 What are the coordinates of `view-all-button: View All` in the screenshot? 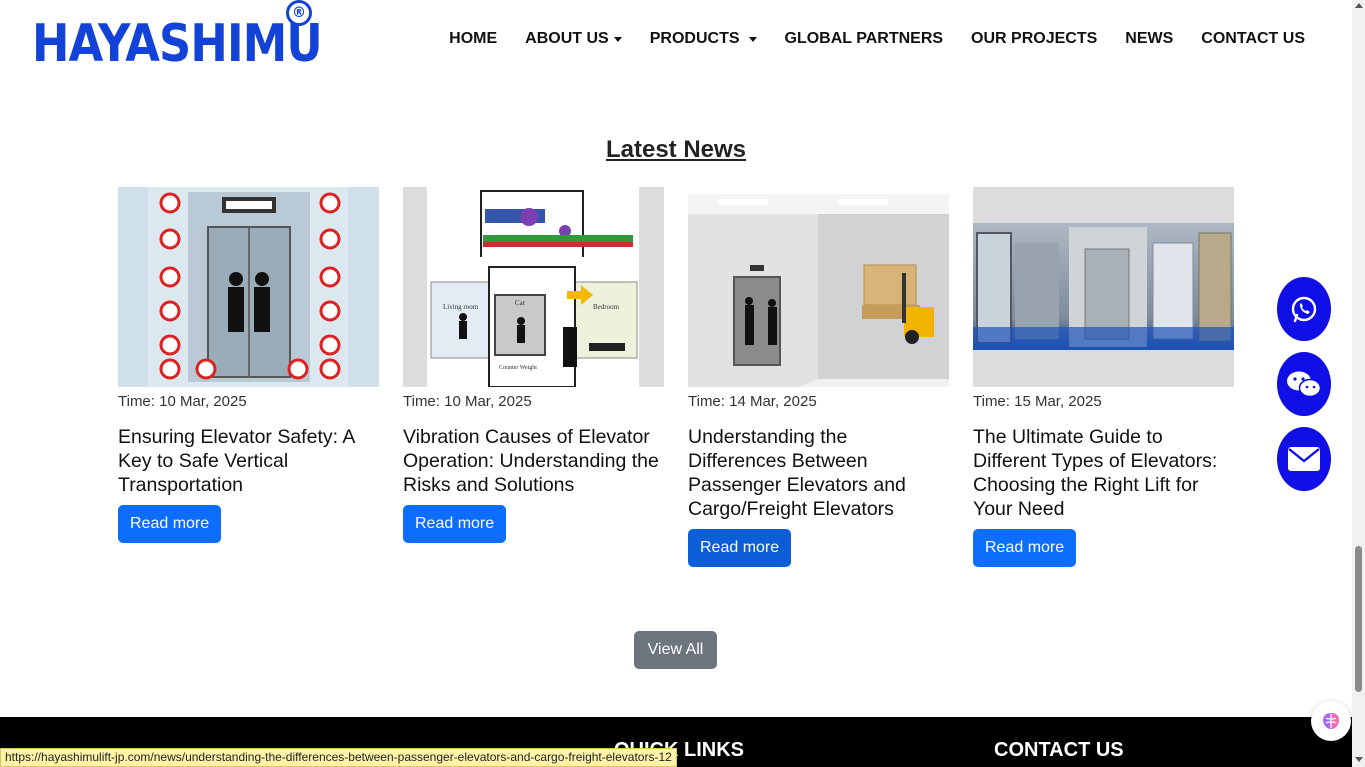 It's located at (675, 650).